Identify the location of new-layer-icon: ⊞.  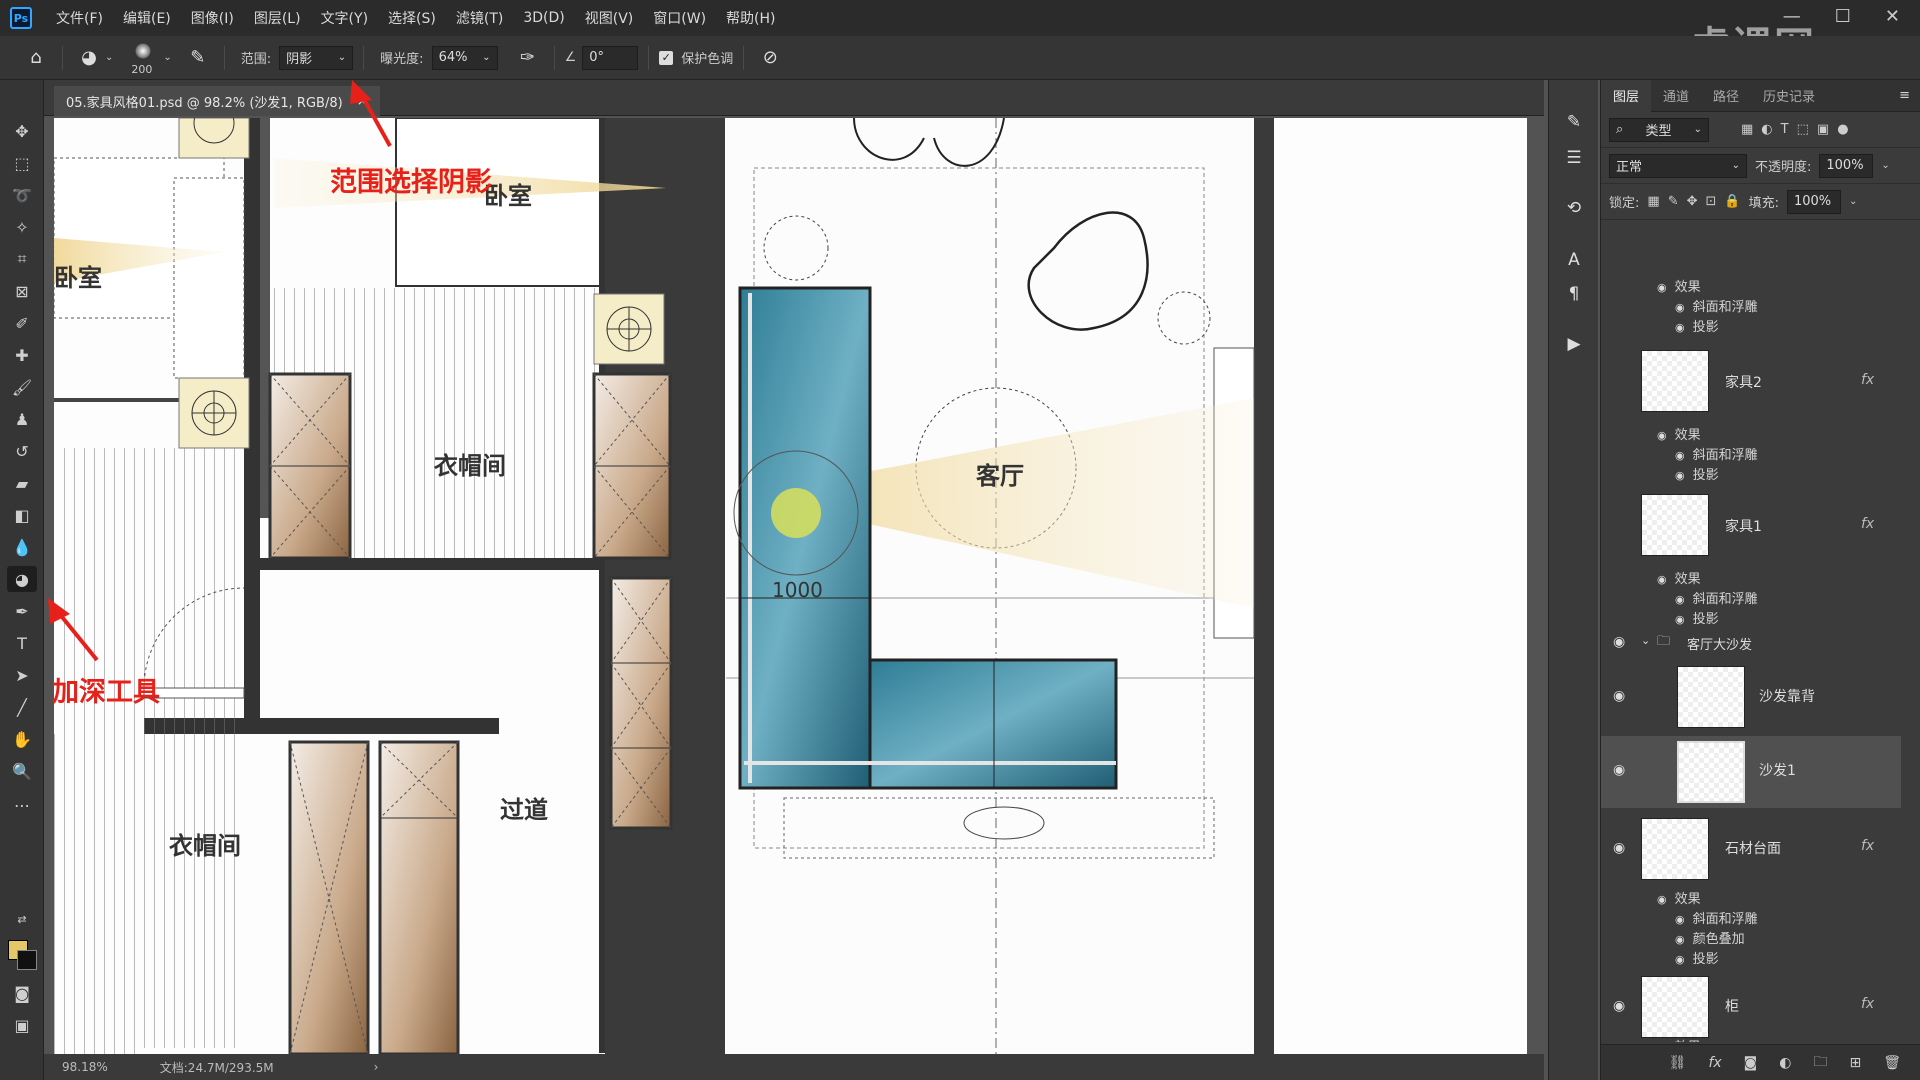
(1855, 1063).